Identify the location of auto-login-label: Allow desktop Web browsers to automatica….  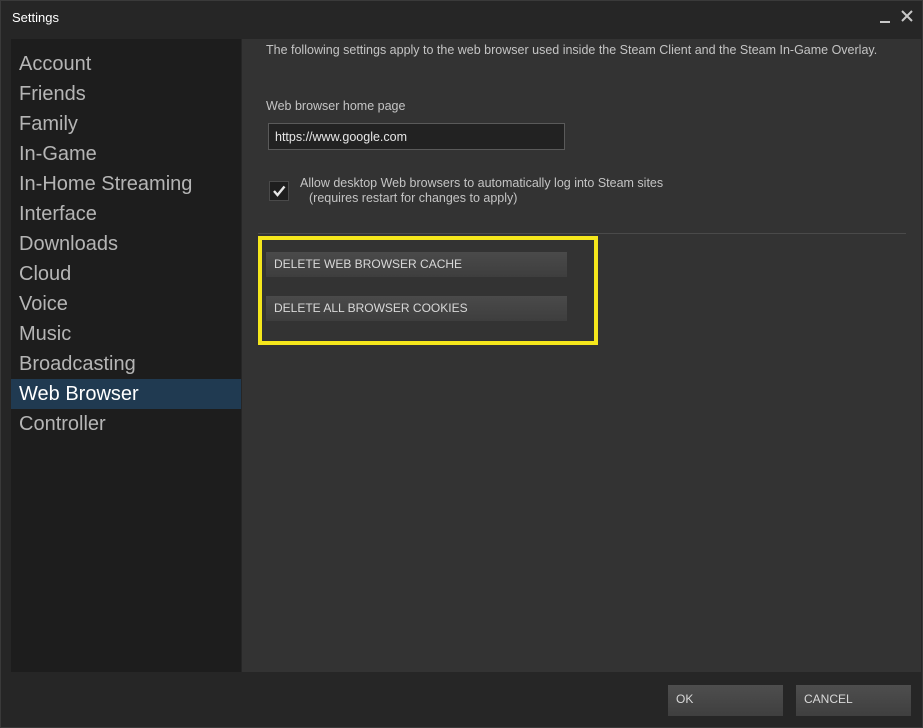
(481, 191).